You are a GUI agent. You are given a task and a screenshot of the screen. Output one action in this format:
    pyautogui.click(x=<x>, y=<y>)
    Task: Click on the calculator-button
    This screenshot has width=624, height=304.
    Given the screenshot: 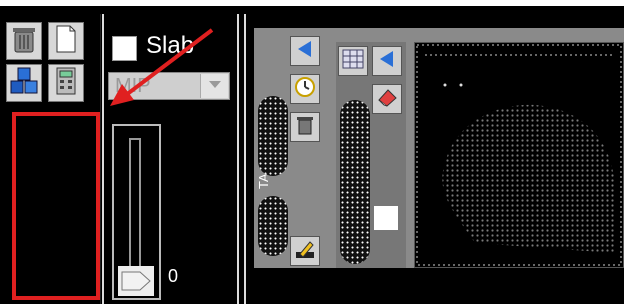 What is the action you would take?
    pyautogui.click(x=66, y=83)
    